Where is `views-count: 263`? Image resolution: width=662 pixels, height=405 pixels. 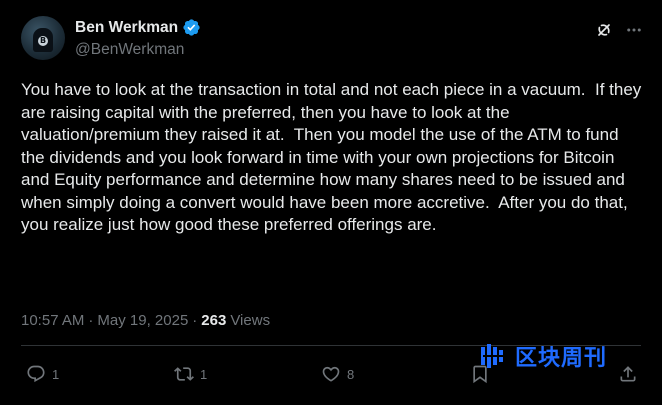 views-count: 263 is located at coordinates (214, 320).